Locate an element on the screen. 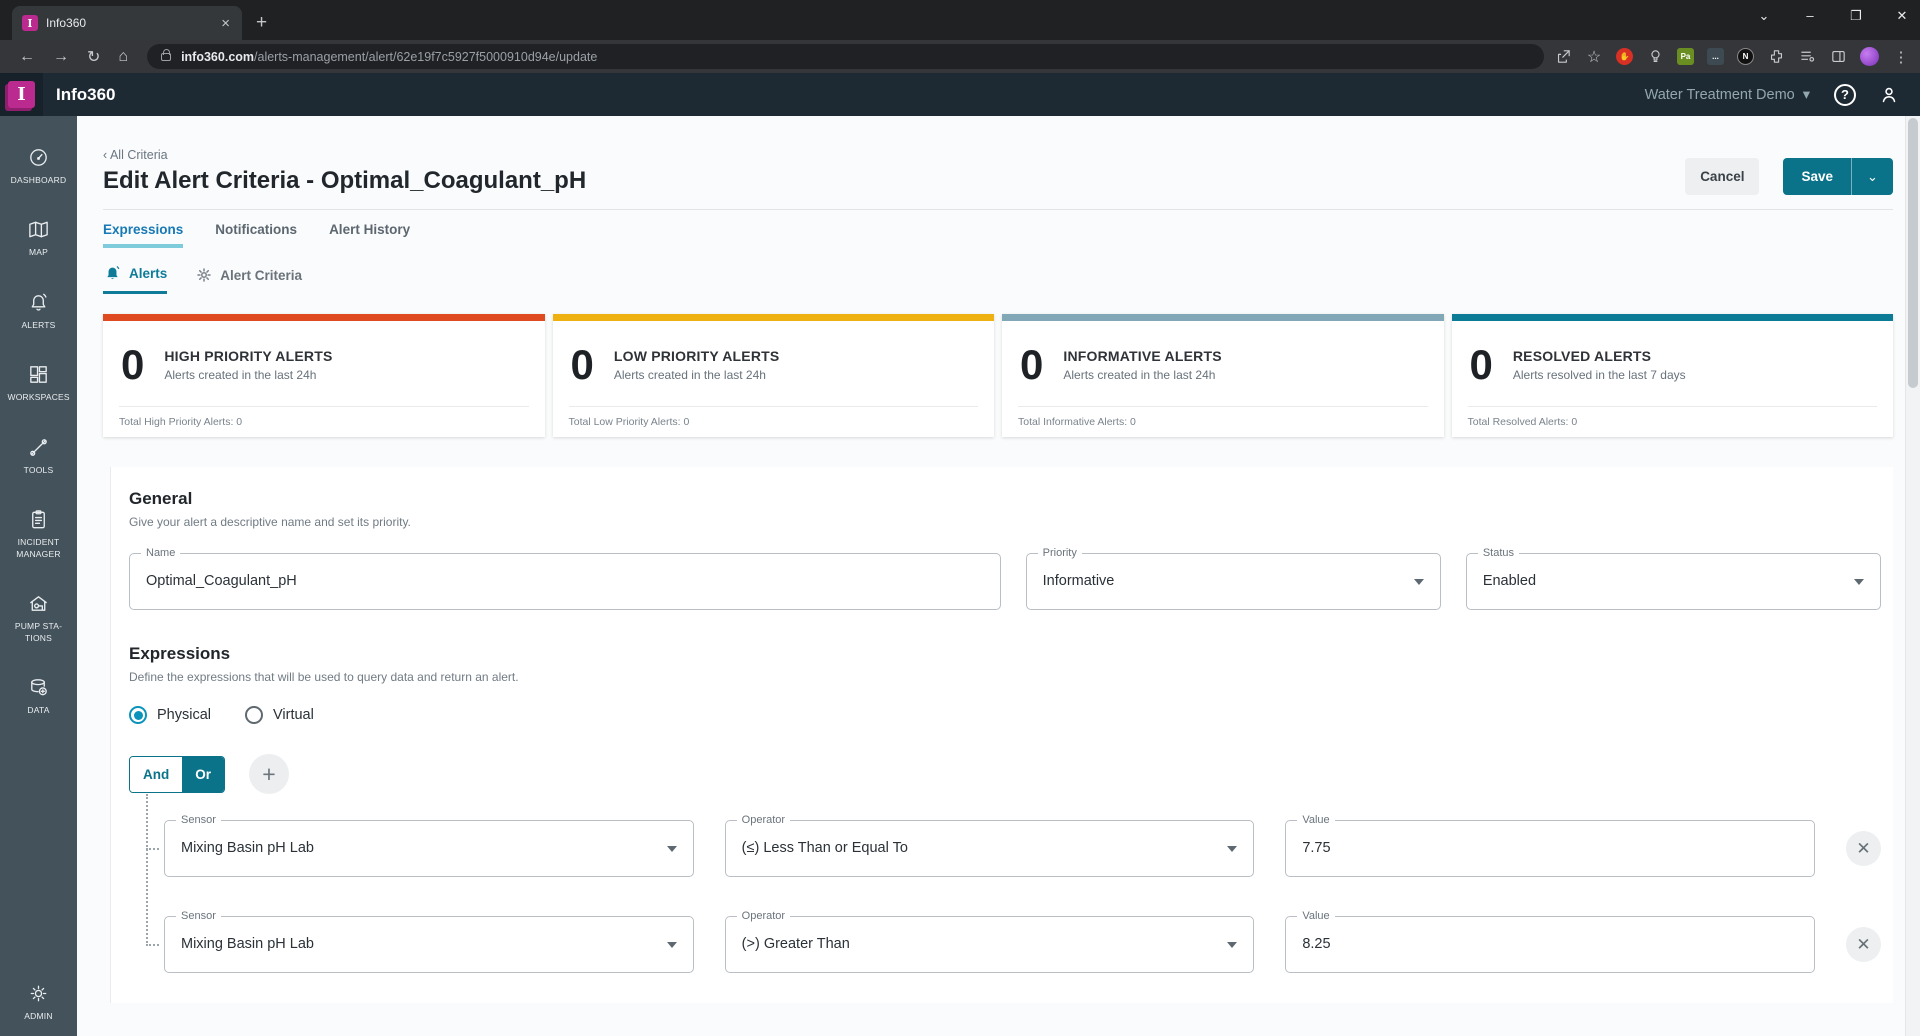 Image resolution: width=1920 pixels, height=1036 pixels. sidebar-item-alerts: ALERTS is located at coordinates (38, 311).